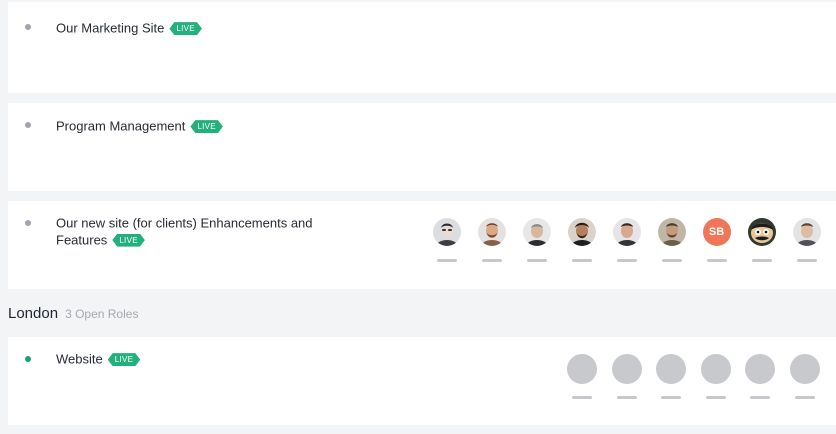 This screenshot has width=836, height=434. What do you see at coordinates (761, 232) in the screenshot?
I see `avatar-cartoon-icon` at bounding box center [761, 232].